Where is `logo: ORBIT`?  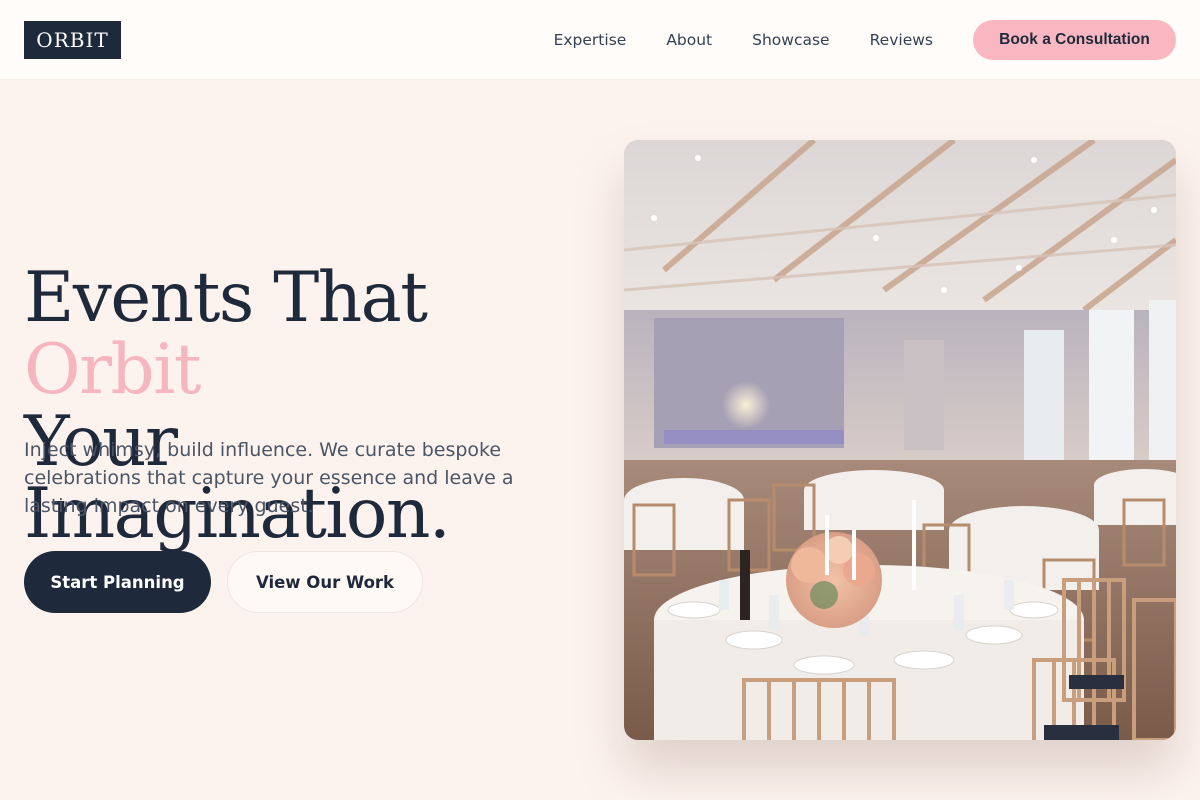
logo: ORBIT is located at coordinates (72, 39).